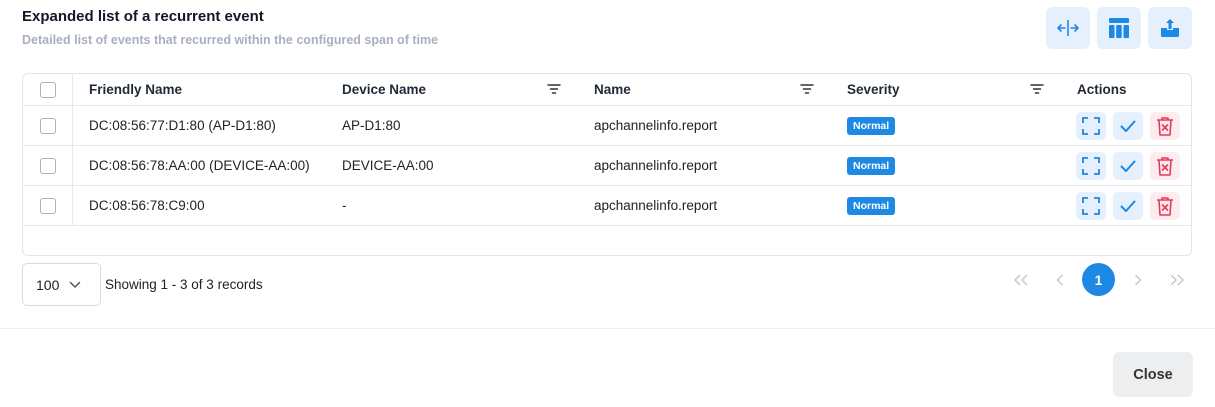 The width and height of the screenshot is (1215, 407). I want to click on first-page-button, so click(1020, 279).